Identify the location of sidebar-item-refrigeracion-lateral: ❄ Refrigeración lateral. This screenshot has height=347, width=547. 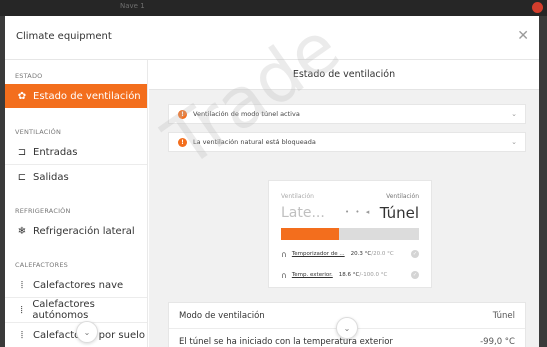
(76, 231).